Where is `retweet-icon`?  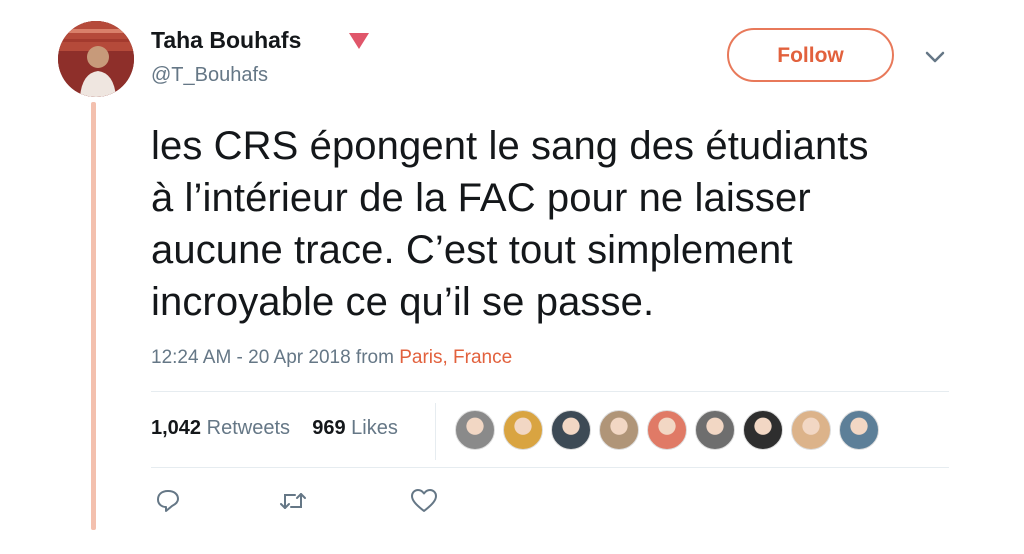 retweet-icon is located at coordinates (293, 501).